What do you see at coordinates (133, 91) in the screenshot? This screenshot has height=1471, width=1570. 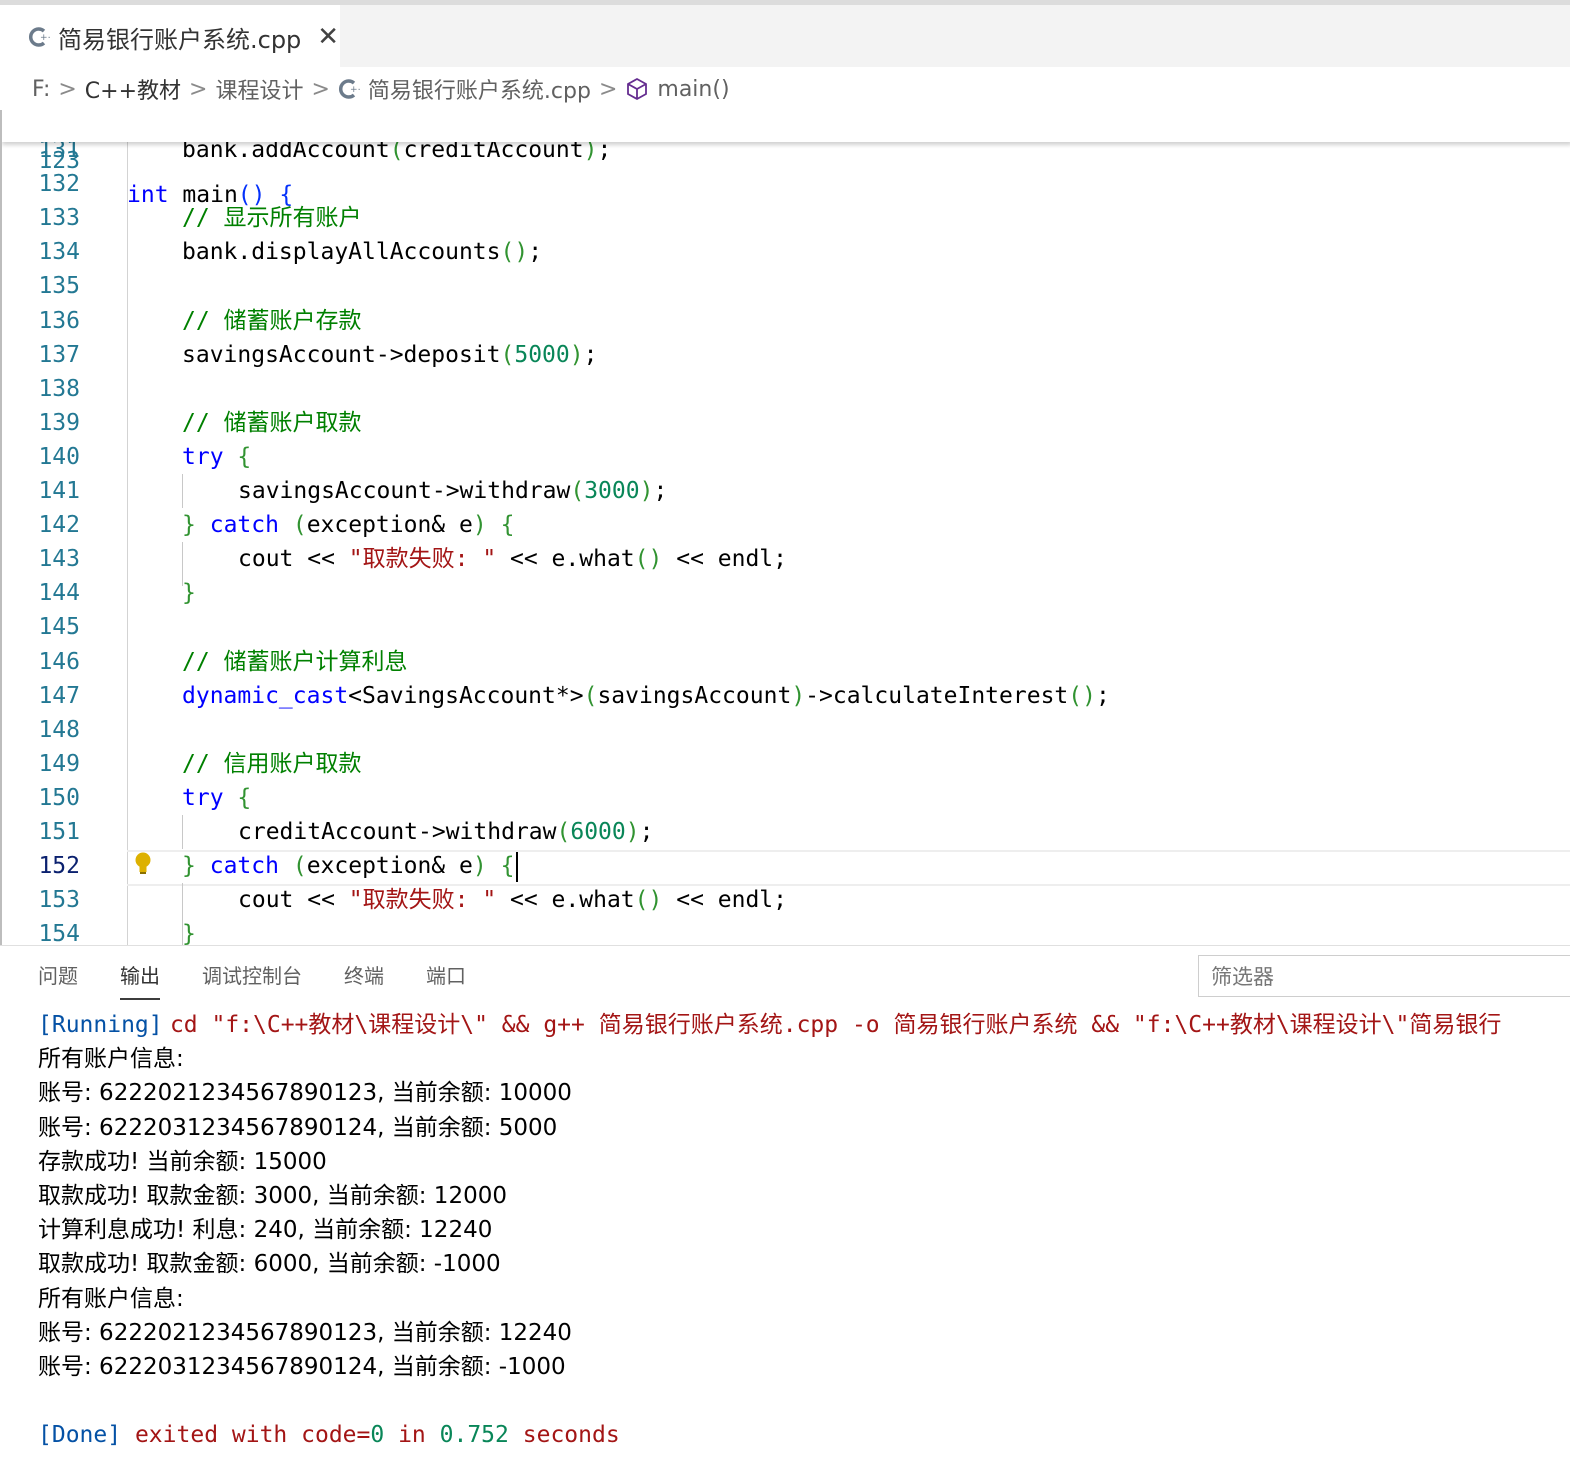 I see `breadcrumb-folder-textbook-label: C++教材` at bounding box center [133, 91].